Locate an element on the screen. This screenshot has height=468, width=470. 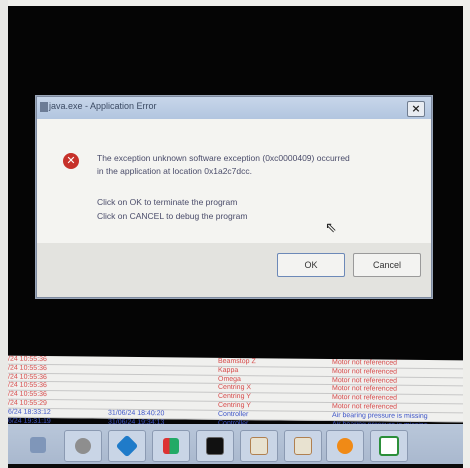
window-app-icon is located at coordinates (389, 446).